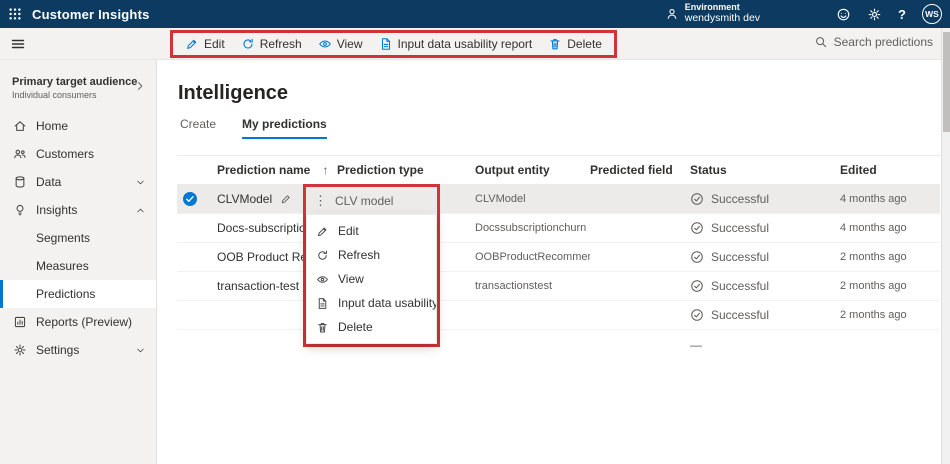 Image resolution: width=950 pixels, height=464 pixels. Describe the element at coordinates (75, 82) in the screenshot. I see `audience-title: Primary target audience` at that location.